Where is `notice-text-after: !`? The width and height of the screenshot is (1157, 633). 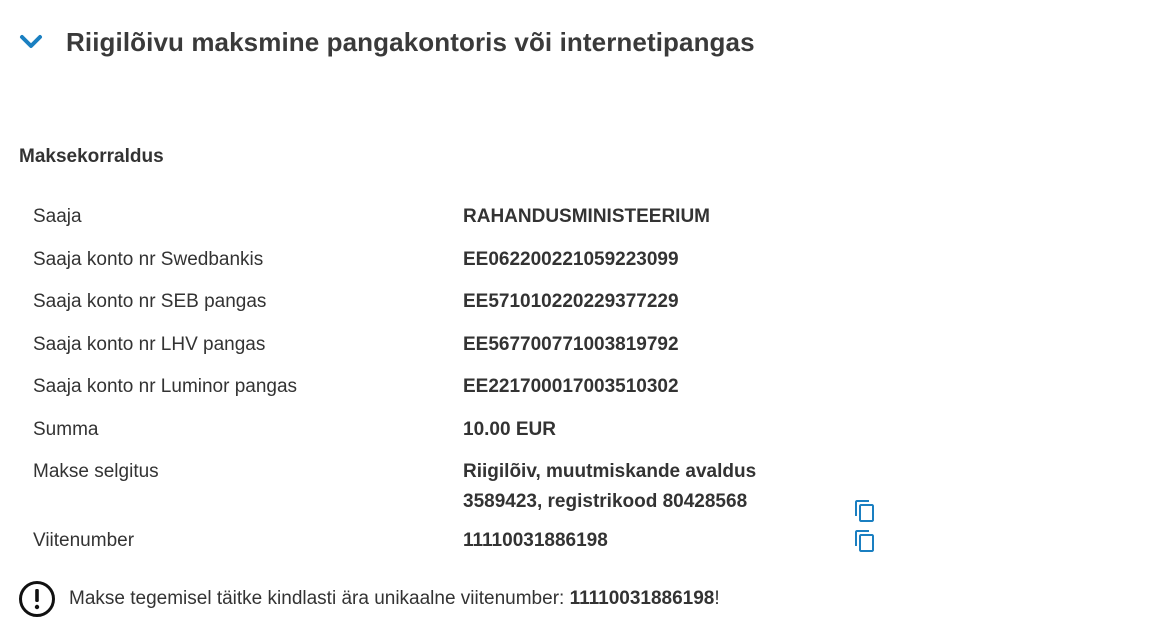 notice-text-after: ! is located at coordinates (717, 598).